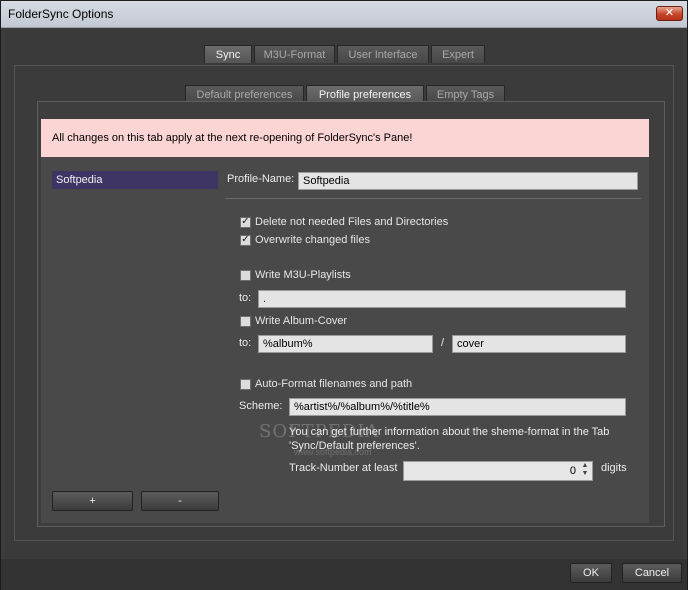 The image size is (688, 590). I want to click on close-button: ✕, so click(669, 13).